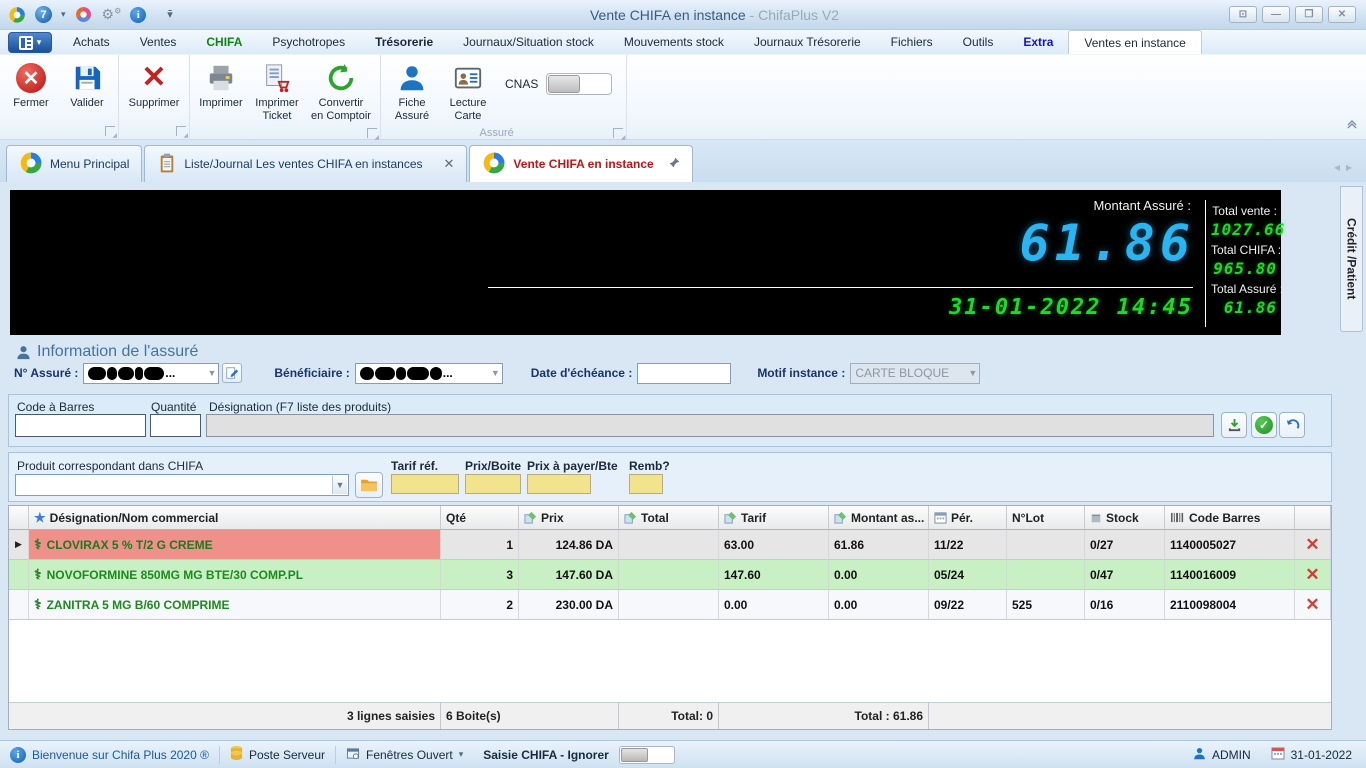  What do you see at coordinates (84, 15) in the screenshot?
I see `color-wheel-icon` at bounding box center [84, 15].